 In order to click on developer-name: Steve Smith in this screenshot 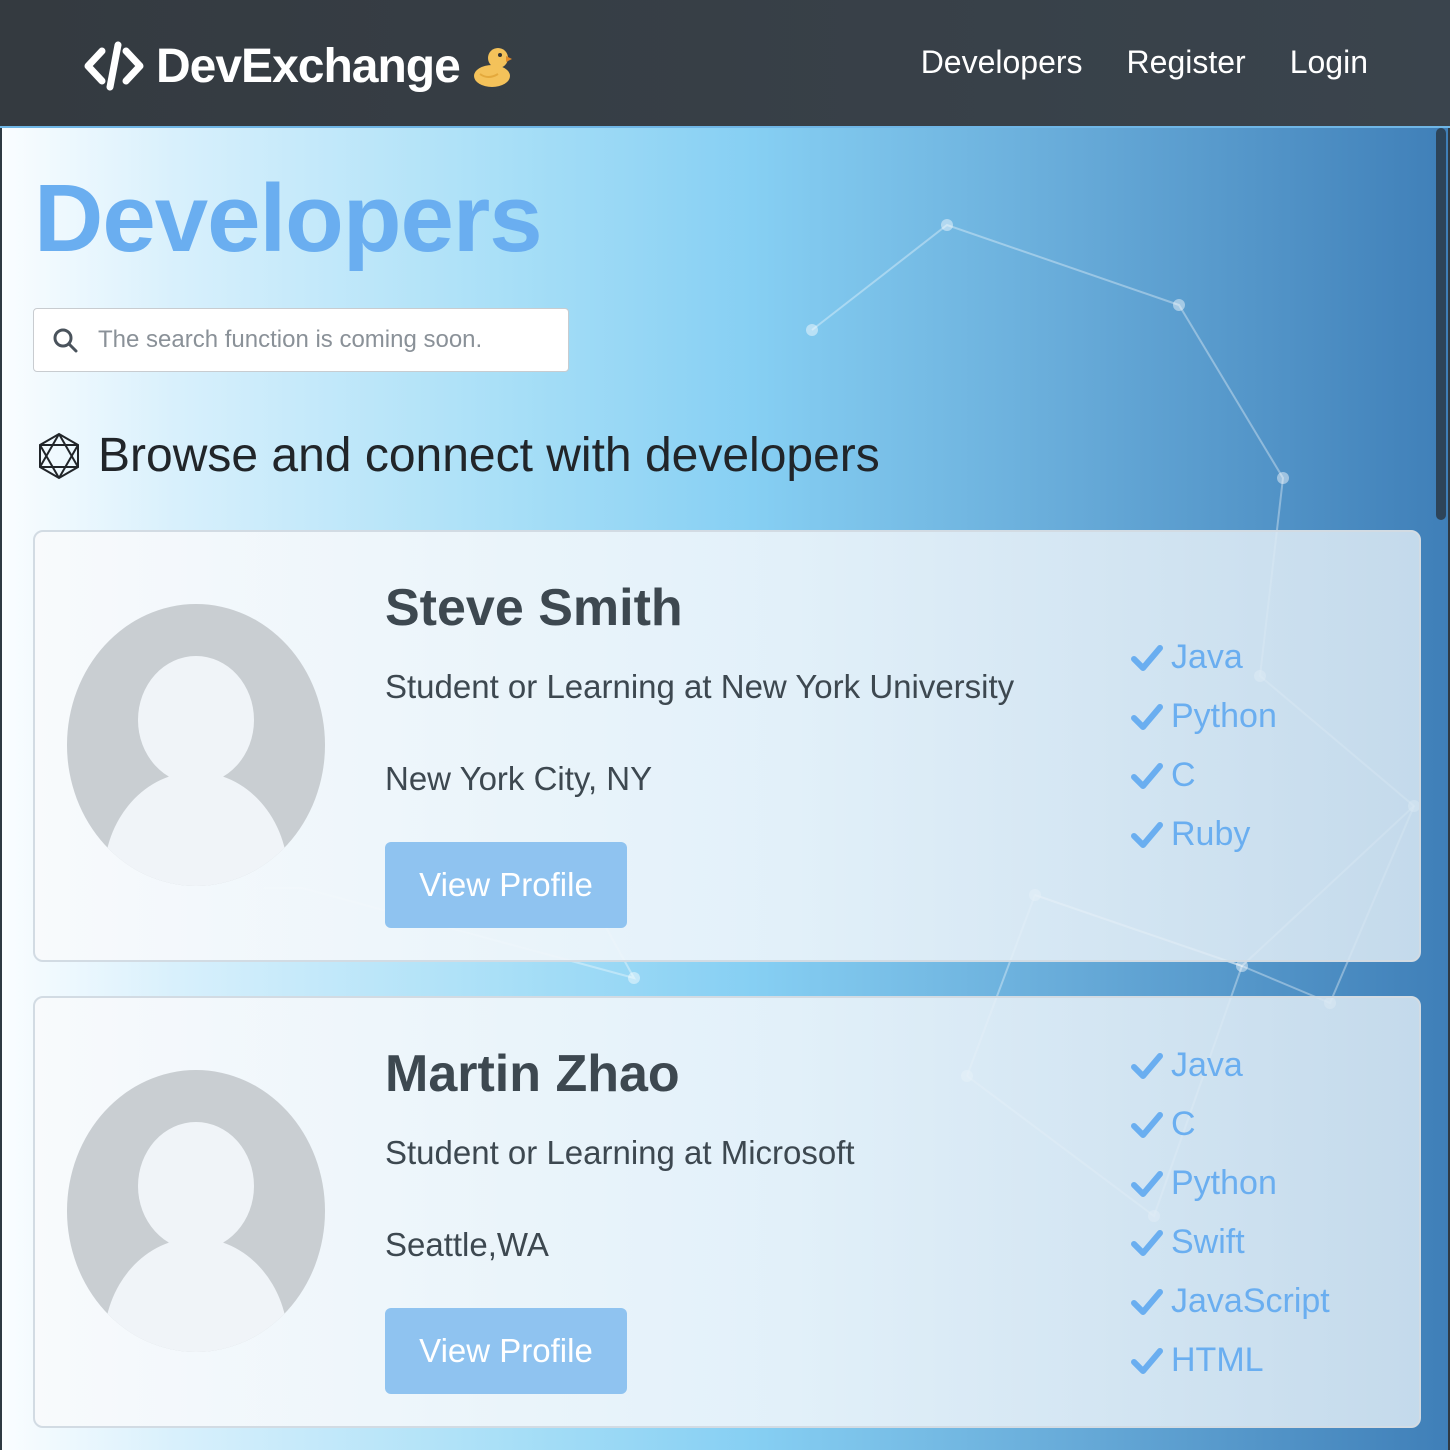, I will do `click(534, 608)`.